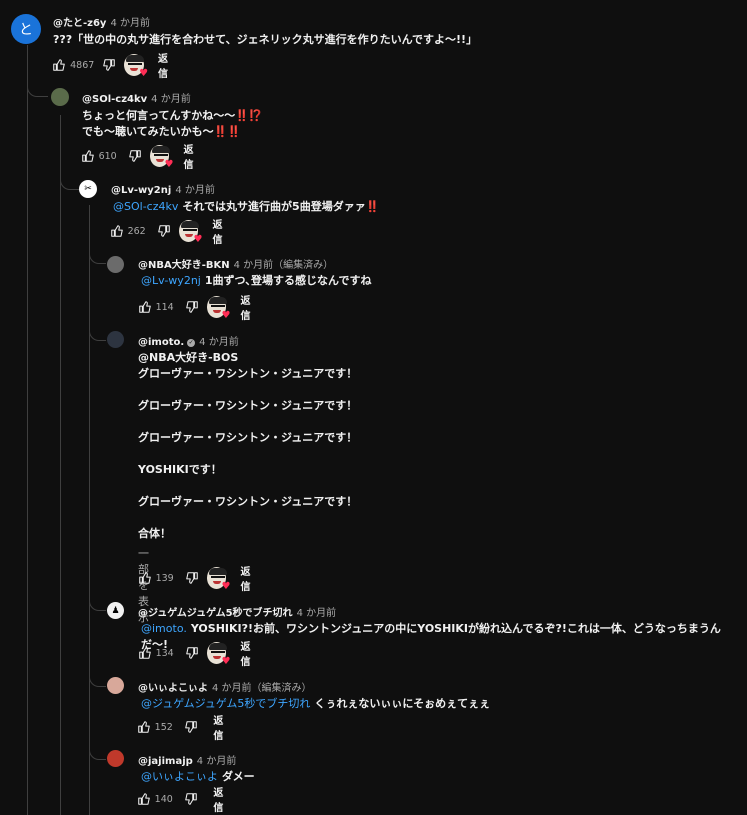  I want to click on like-count: 114, so click(164, 307).